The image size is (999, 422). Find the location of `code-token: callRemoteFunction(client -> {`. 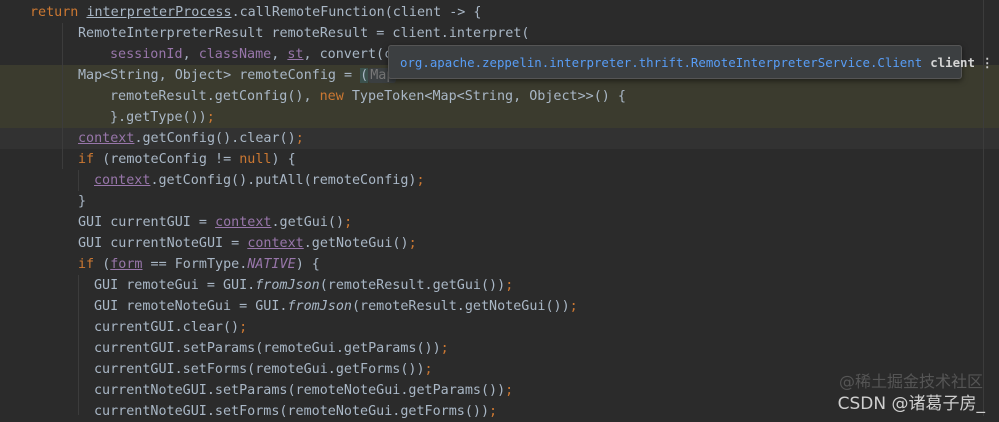

code-token: callRemoteFunction(client -> { is located at coordinates (360, 12).